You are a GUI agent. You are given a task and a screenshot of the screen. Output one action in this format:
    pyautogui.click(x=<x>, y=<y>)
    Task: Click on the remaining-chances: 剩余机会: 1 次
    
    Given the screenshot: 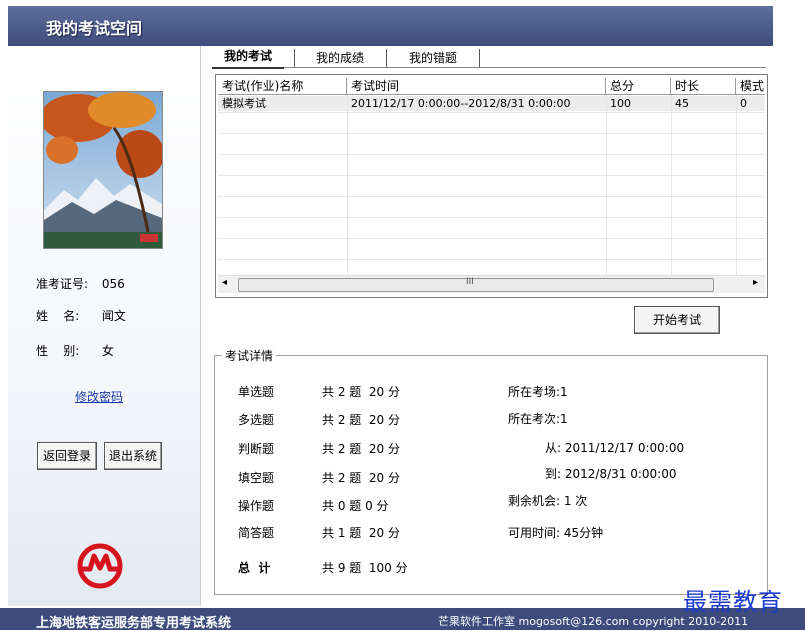 What is the action you would take?
    pyautogui.click(x=548, y=501)
    